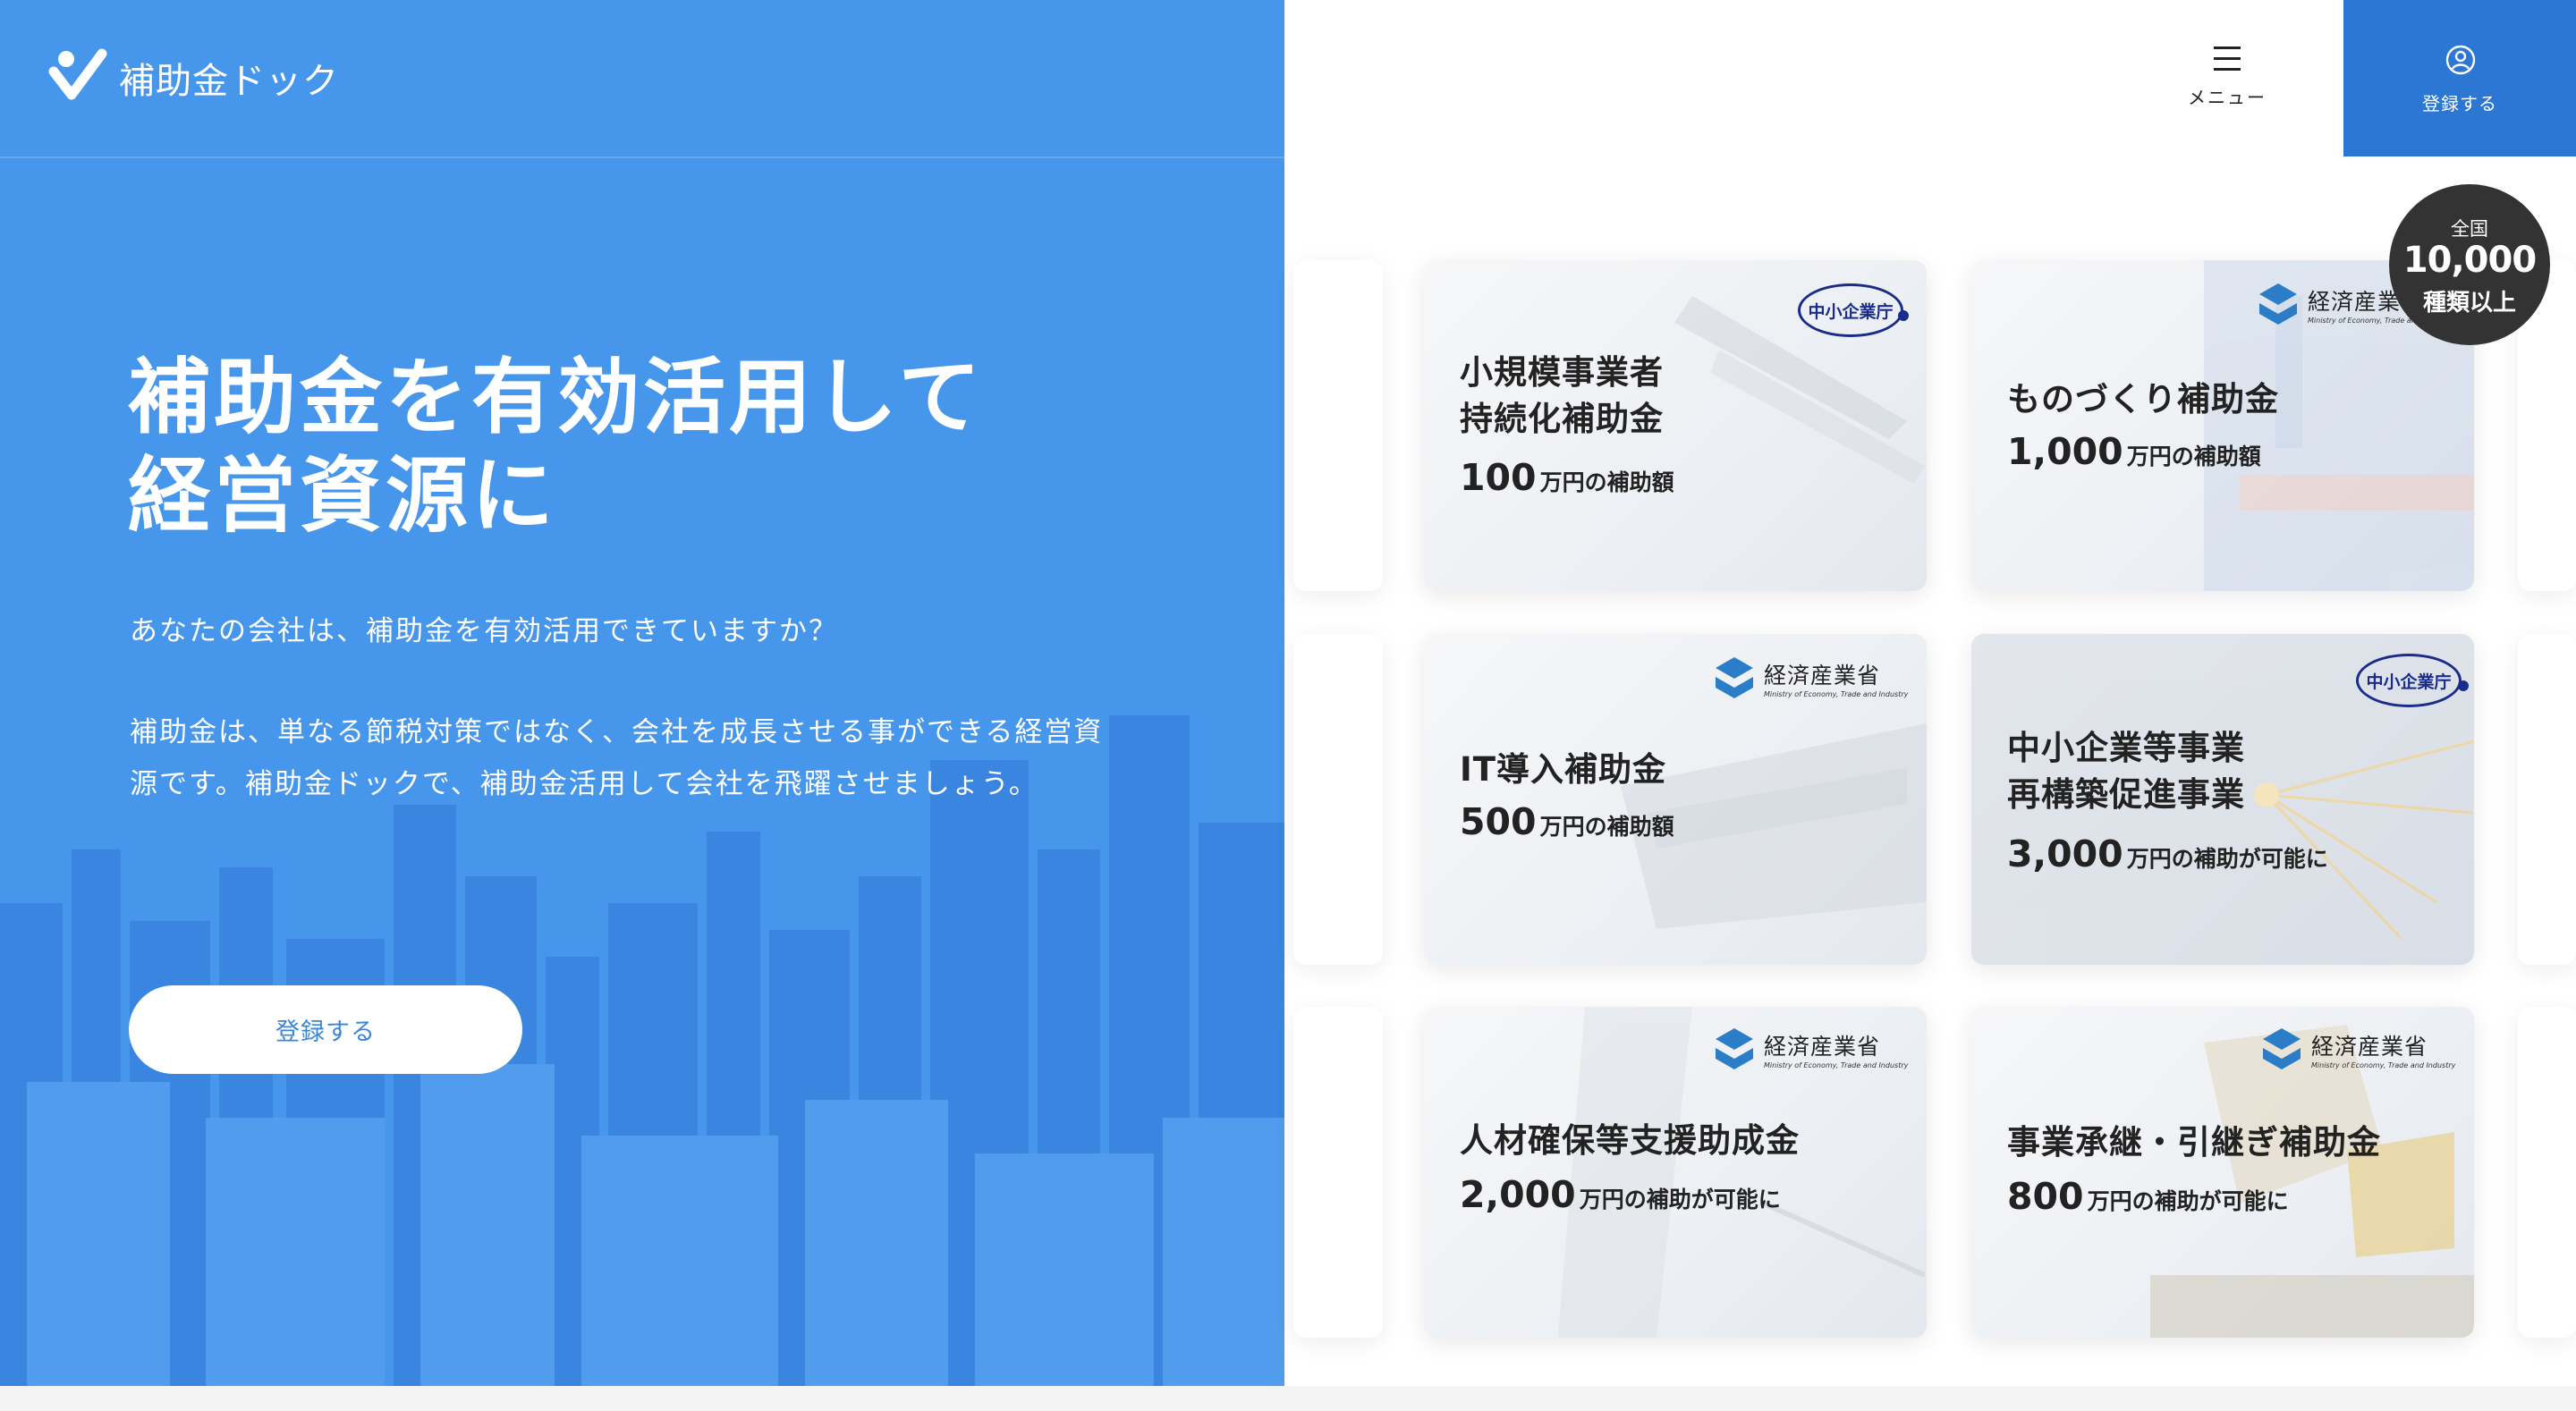  What do you see at coordinates (2227, 58) in the screenshot?
I see `hamburger-icon` at bounding box center [2227, 58].